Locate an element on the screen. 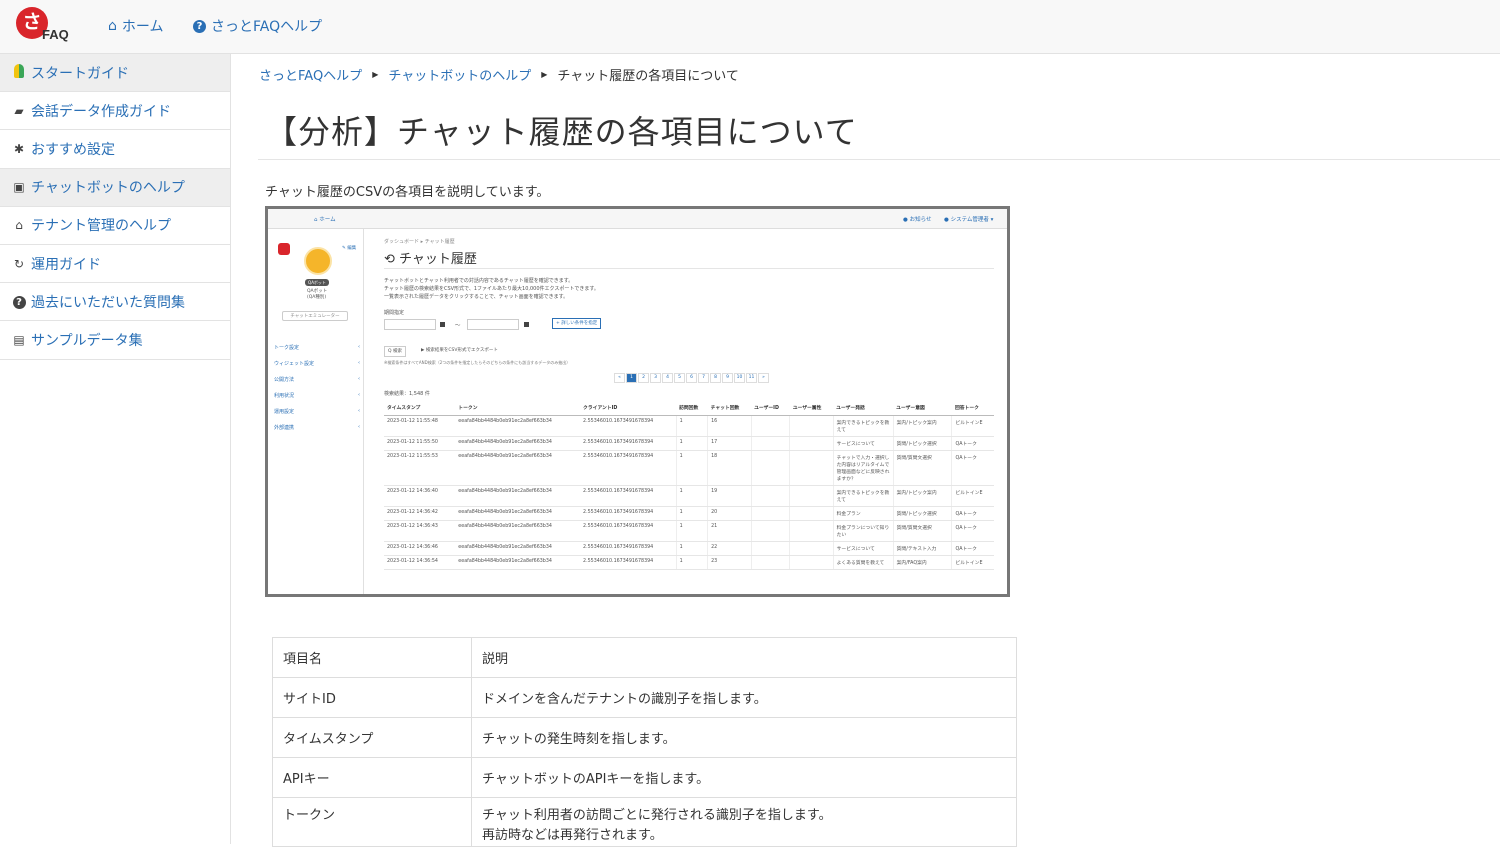 Image resolution: width=1500 pixels, height=847 pixels. screenshot-menu-item: 外部連携 ‹ is located at coordinates (317, 427).